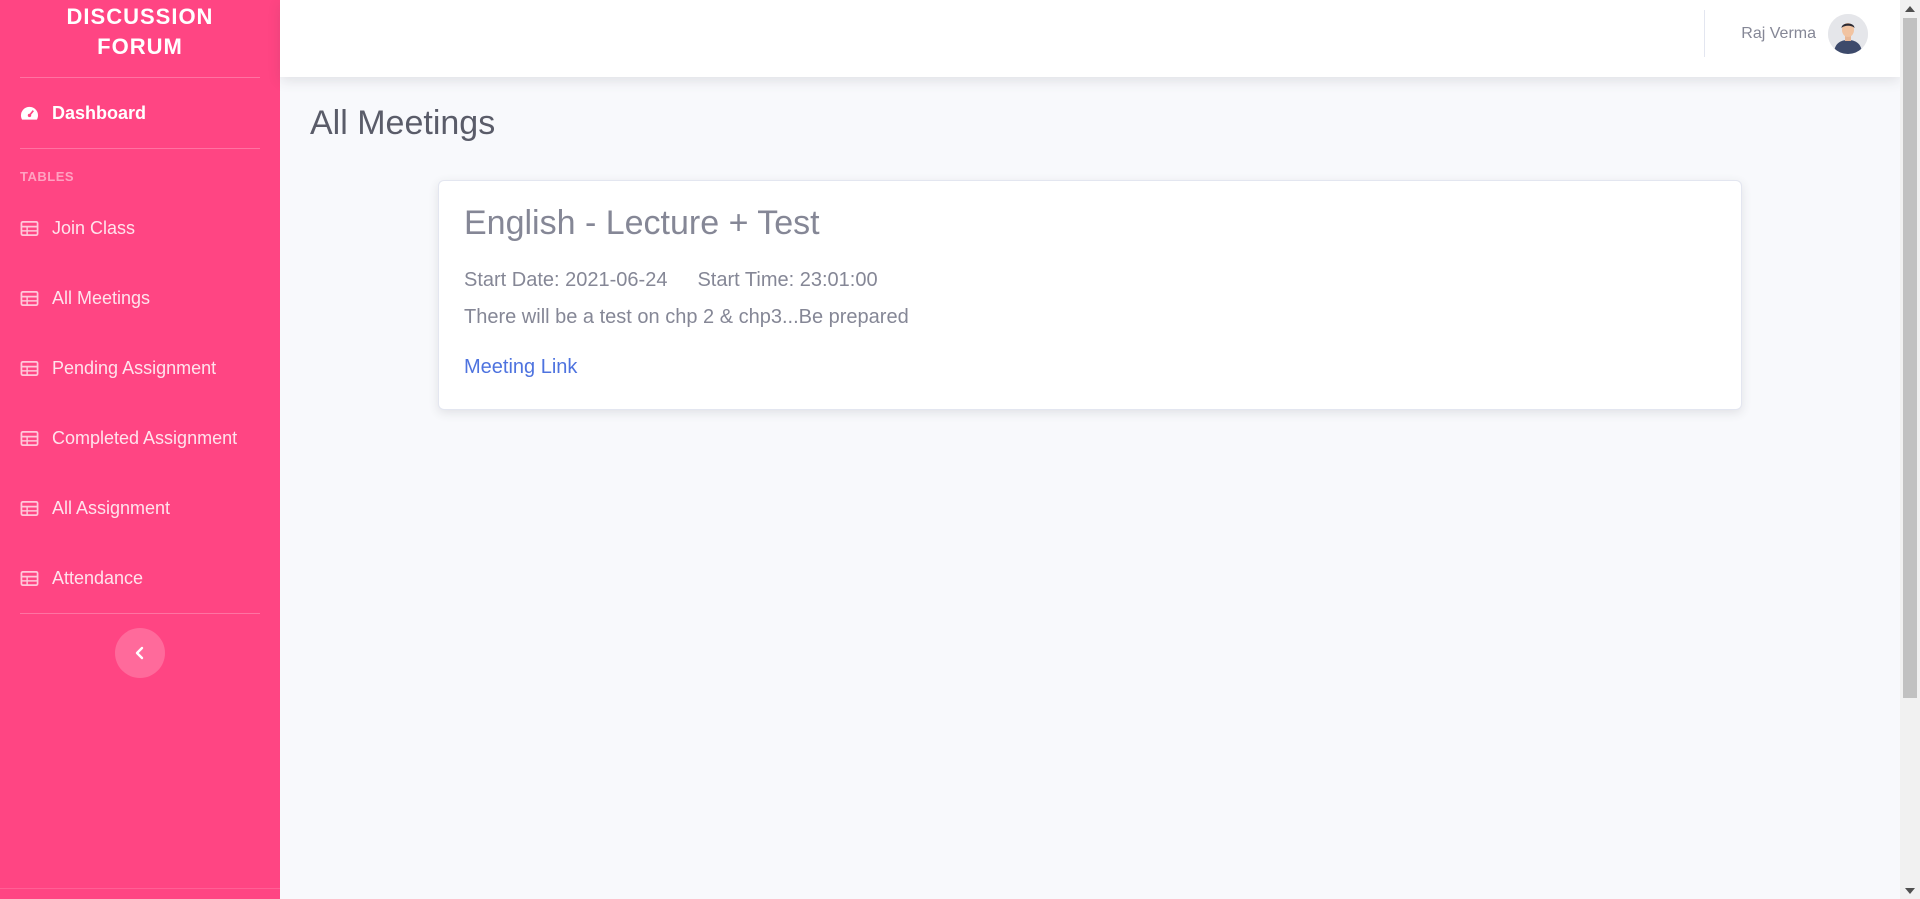  I want to click on sidebar-item-attendance: Attendance, so click(140, 578).